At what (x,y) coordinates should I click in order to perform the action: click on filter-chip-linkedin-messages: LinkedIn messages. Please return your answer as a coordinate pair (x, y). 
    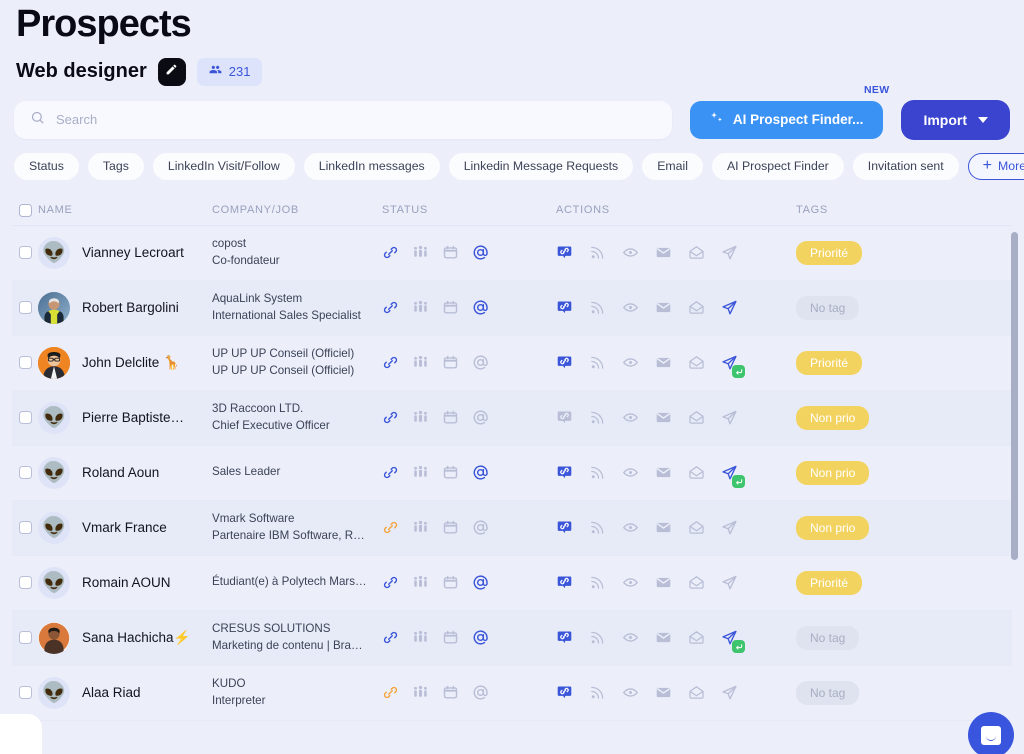
    Looking at the image, I should click on (371, 166).